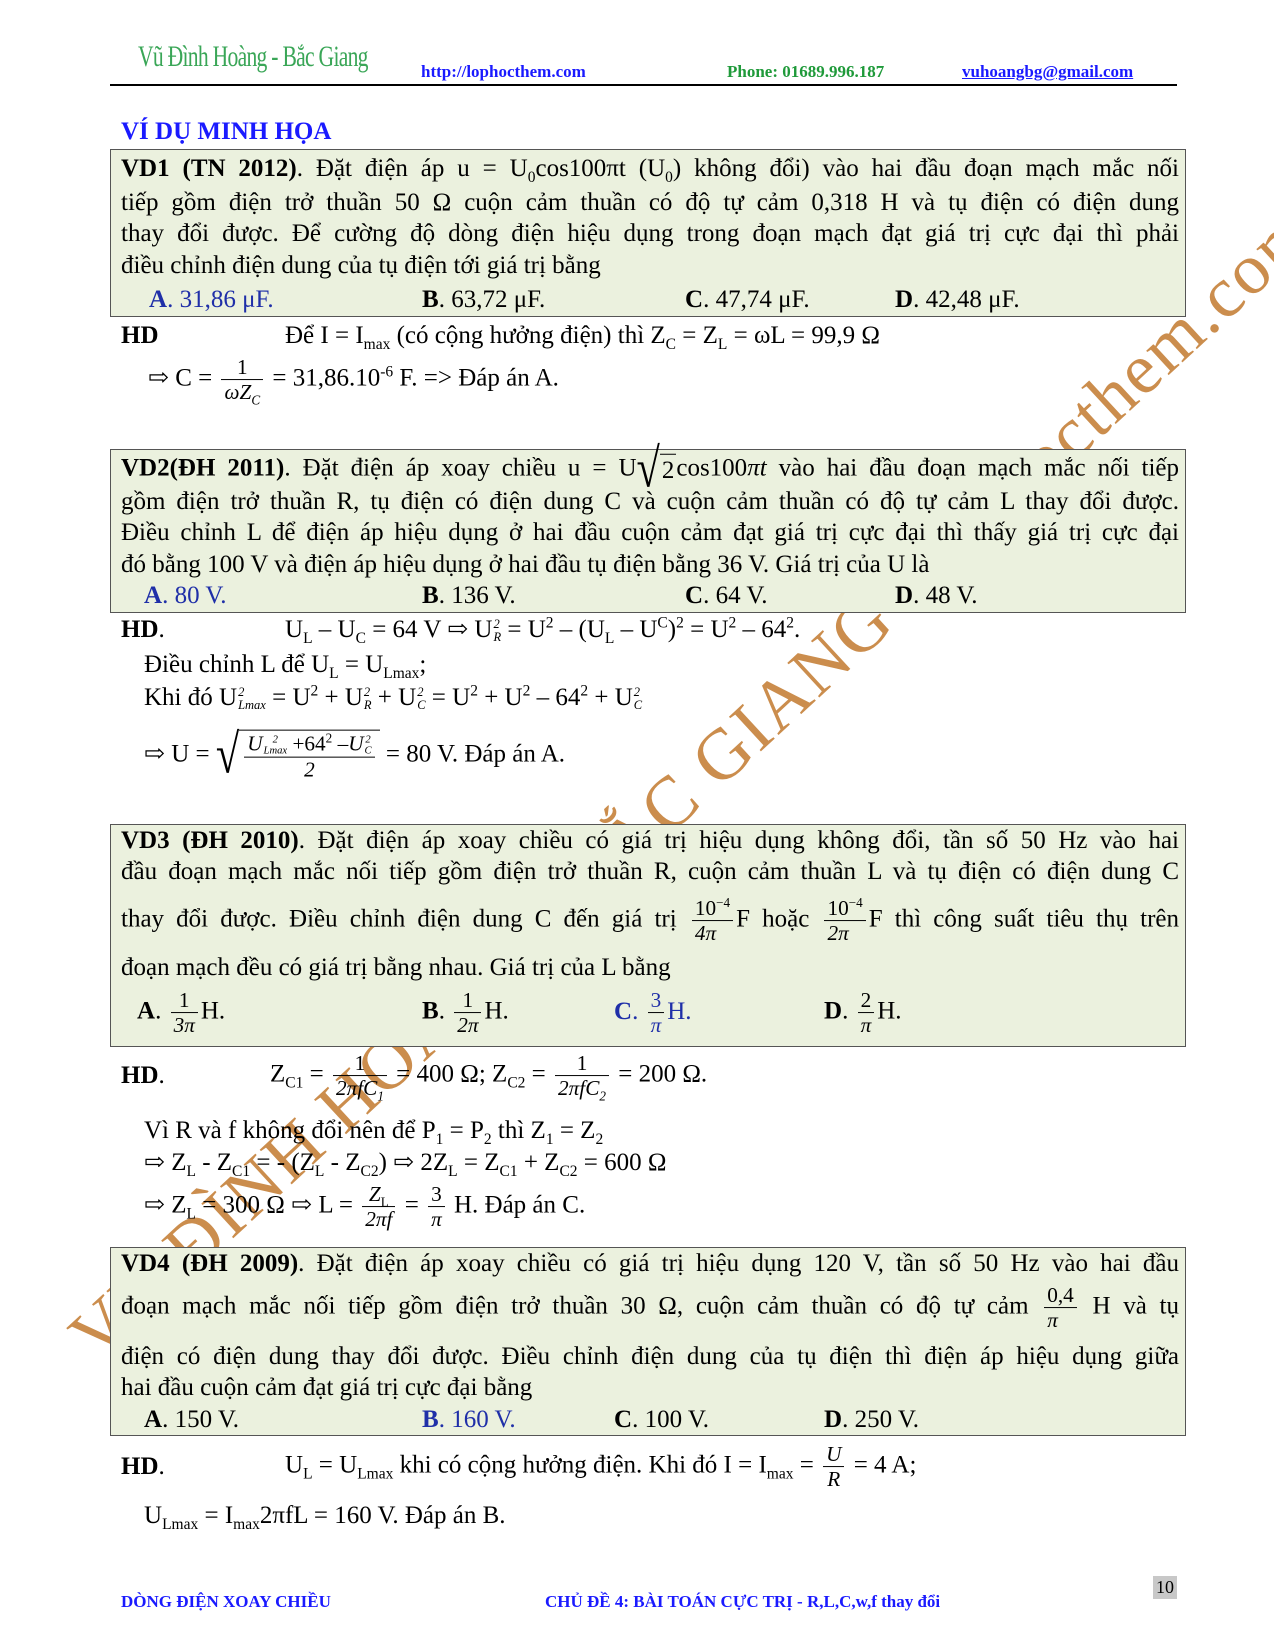 The image size is (1274, 1649). What do you see at coordinates (803, 335) in the screenshot?
I see `text-run: = ωL = 99,9 Ω` at bounding box center [803, 335].